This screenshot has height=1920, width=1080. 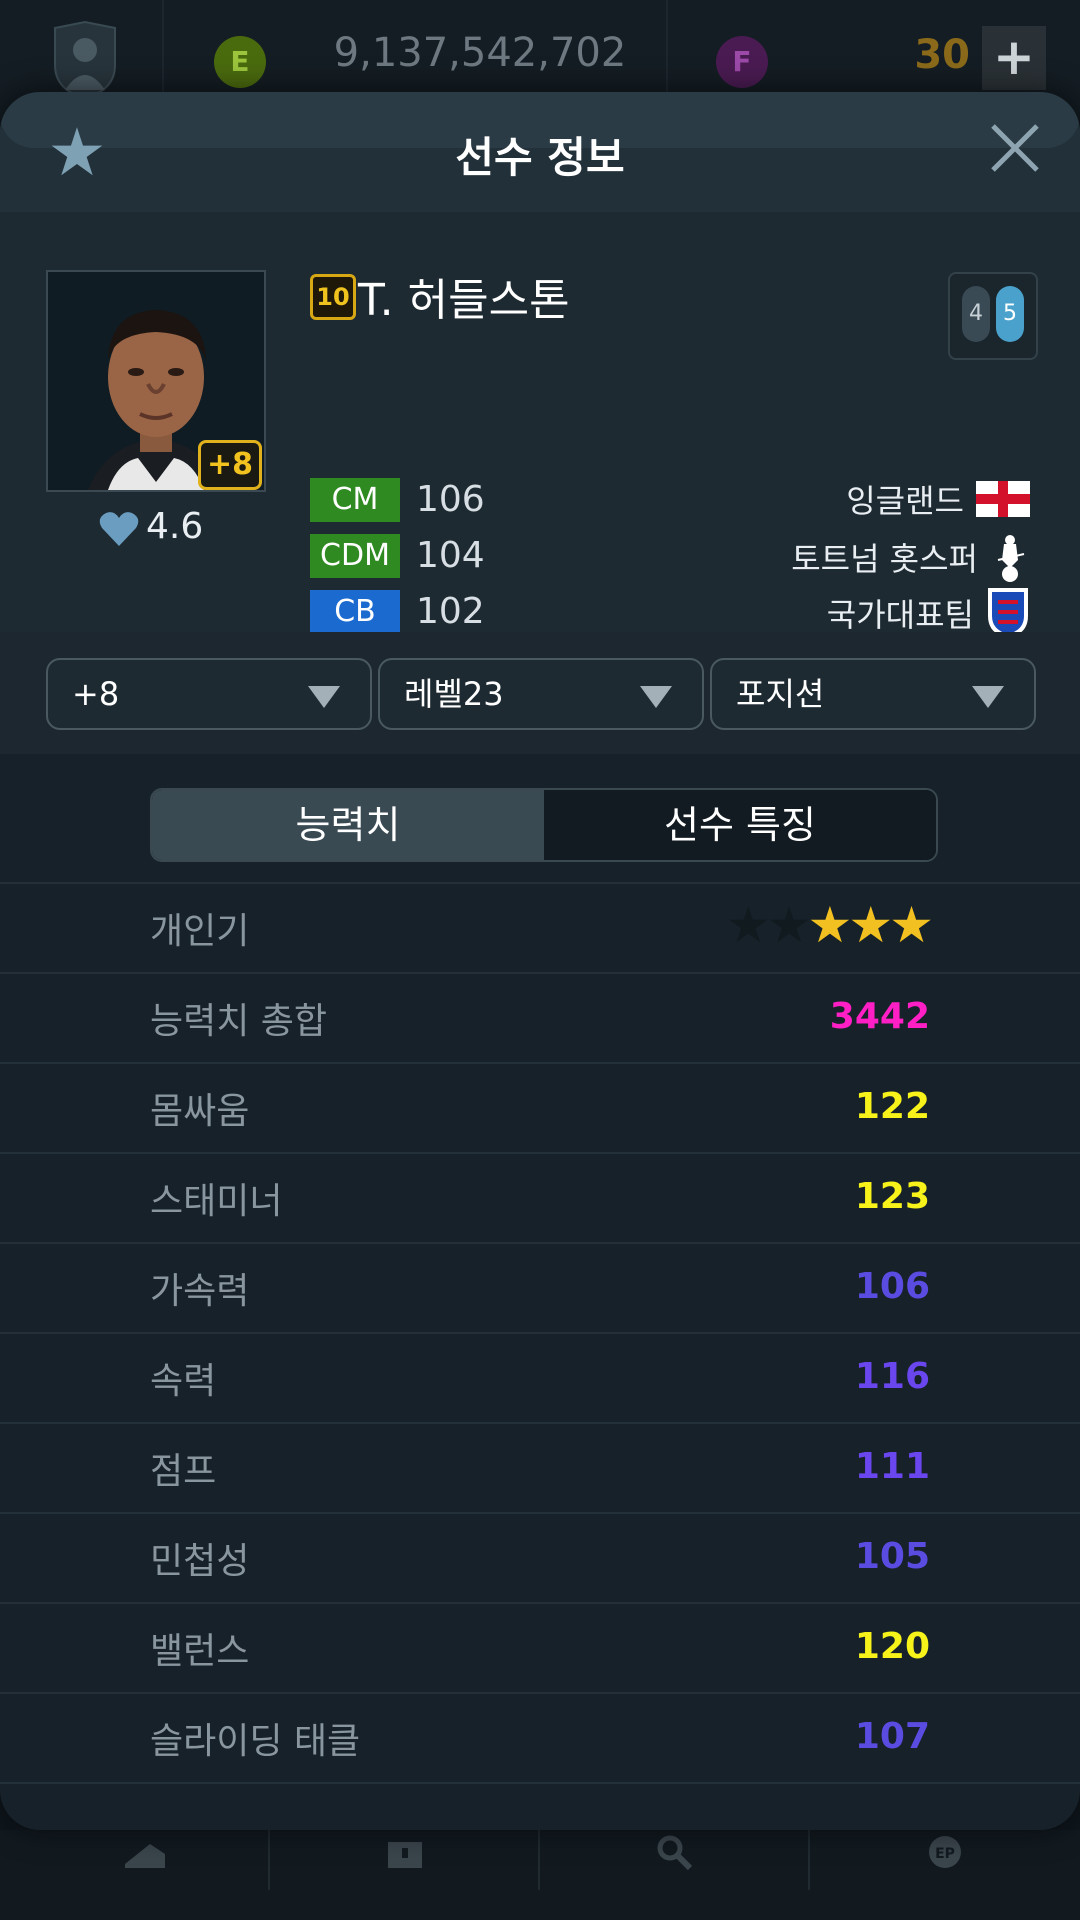 I want to click on stat-label: 능력치 총합, so click(x=239, y=1021).